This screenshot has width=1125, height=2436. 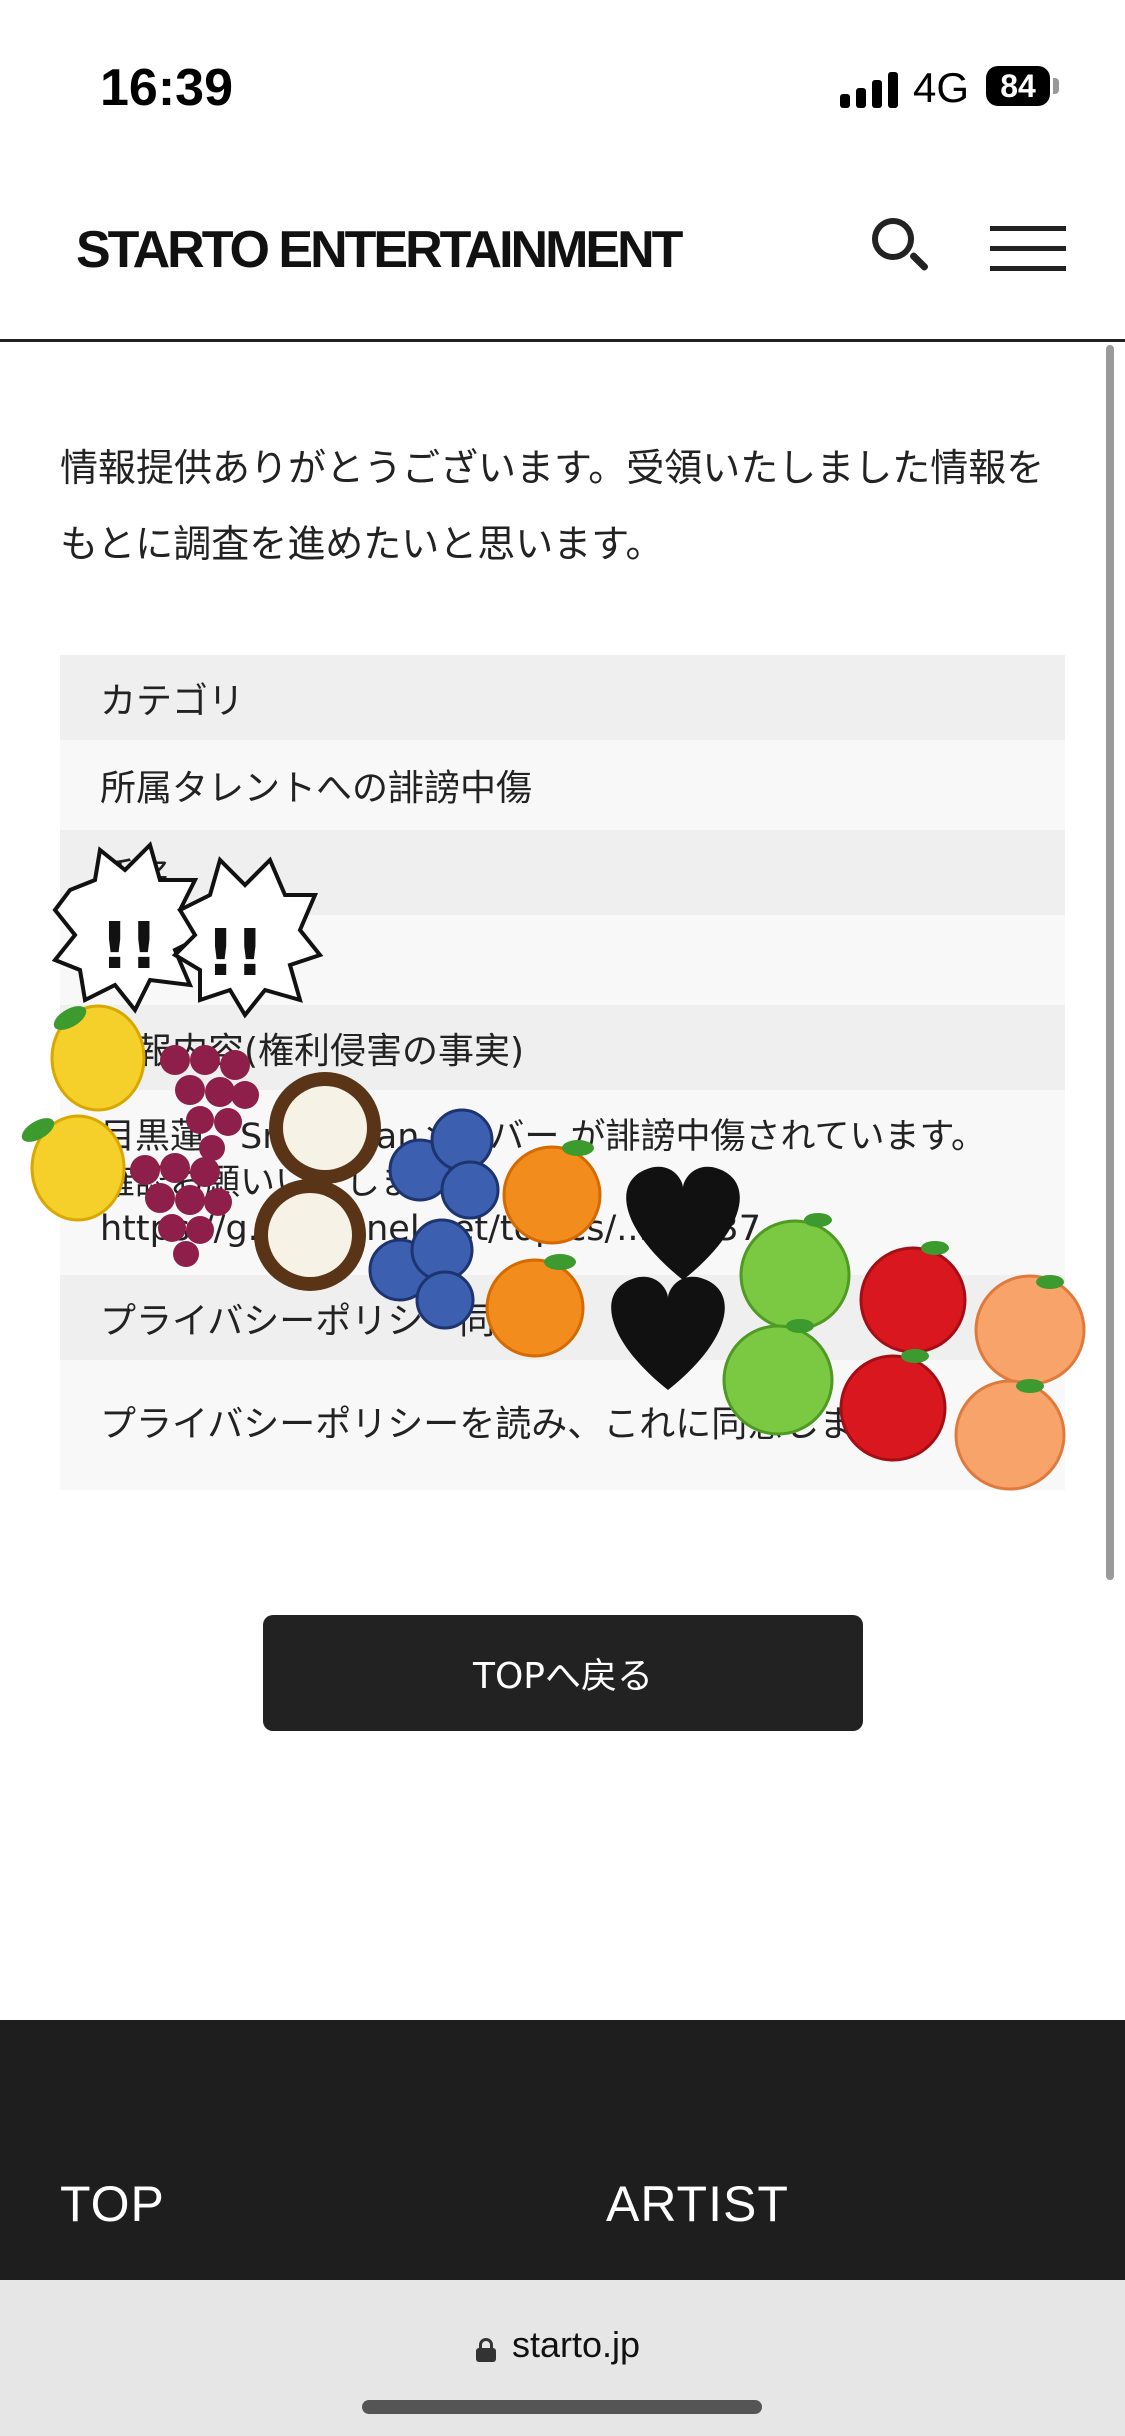 I want to click on field-label-category: カテゴリ, so click(x=562, y=697).